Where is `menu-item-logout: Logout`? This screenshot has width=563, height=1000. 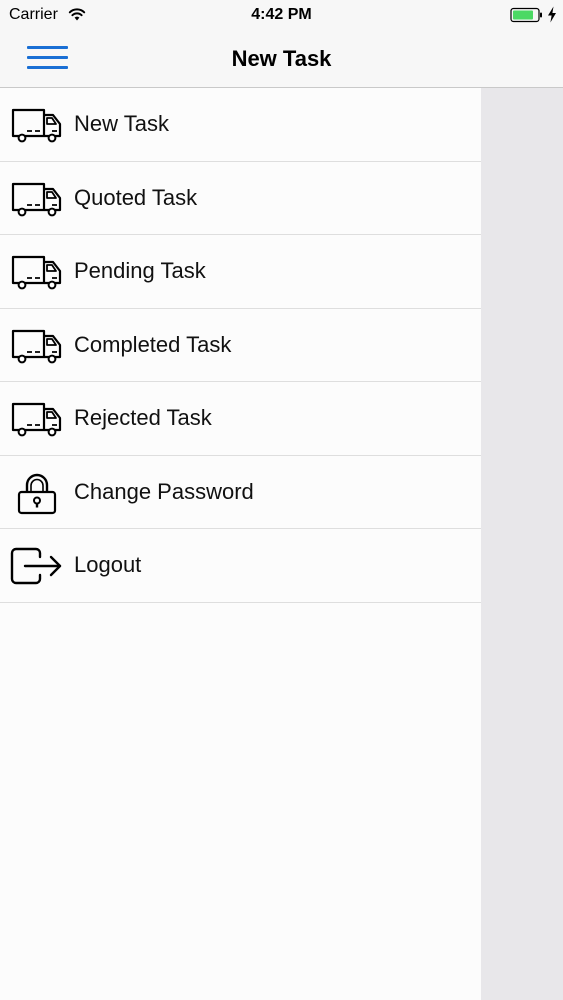
menu-item-logout: Logout is located at coordinates (240, 566).